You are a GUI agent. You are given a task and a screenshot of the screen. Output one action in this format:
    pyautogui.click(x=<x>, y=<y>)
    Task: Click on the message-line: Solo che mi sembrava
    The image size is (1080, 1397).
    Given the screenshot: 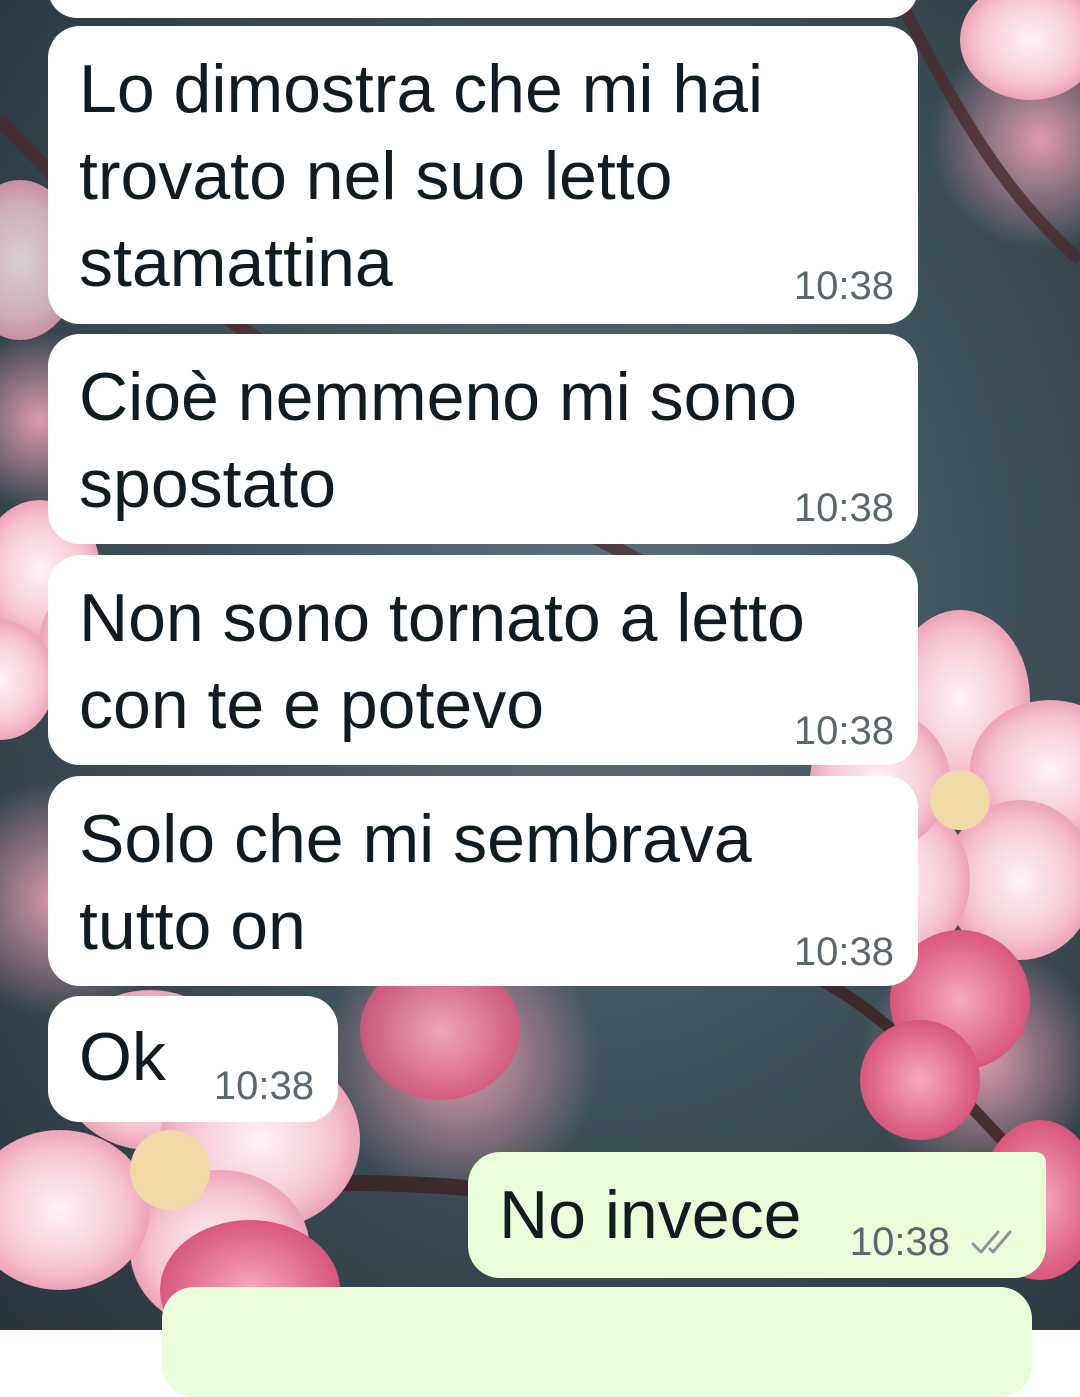 What is the action you would take?
    pyautogui.click(x=415, y=839)
    